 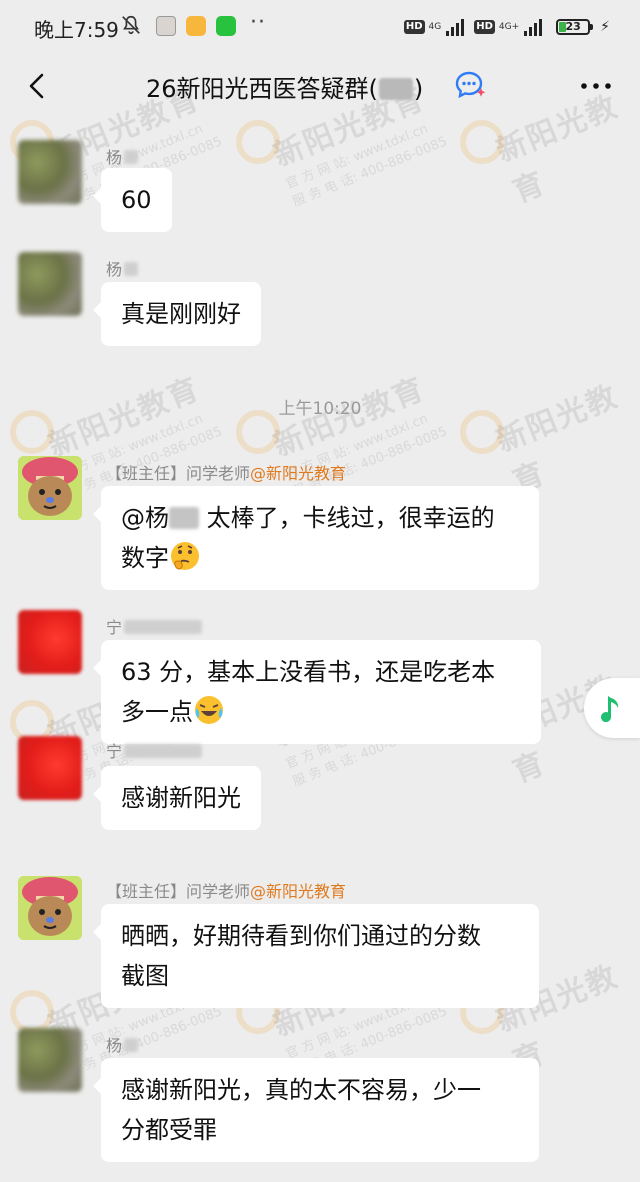 I want to click on network-type: 4G, so click(x=435, y=26).